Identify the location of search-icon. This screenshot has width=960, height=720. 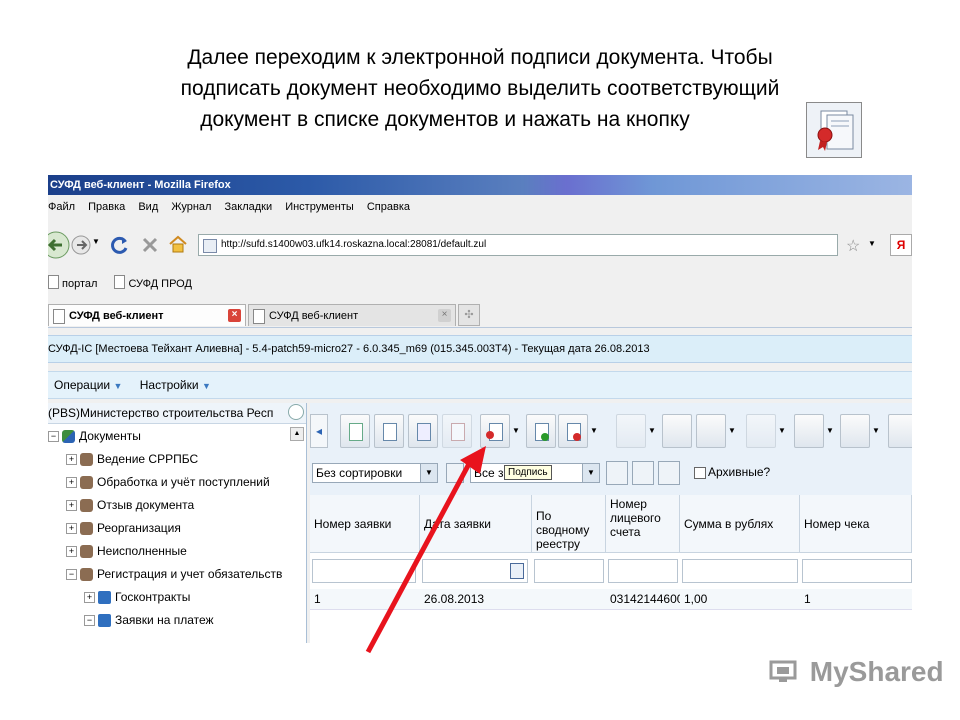
(296, 412).